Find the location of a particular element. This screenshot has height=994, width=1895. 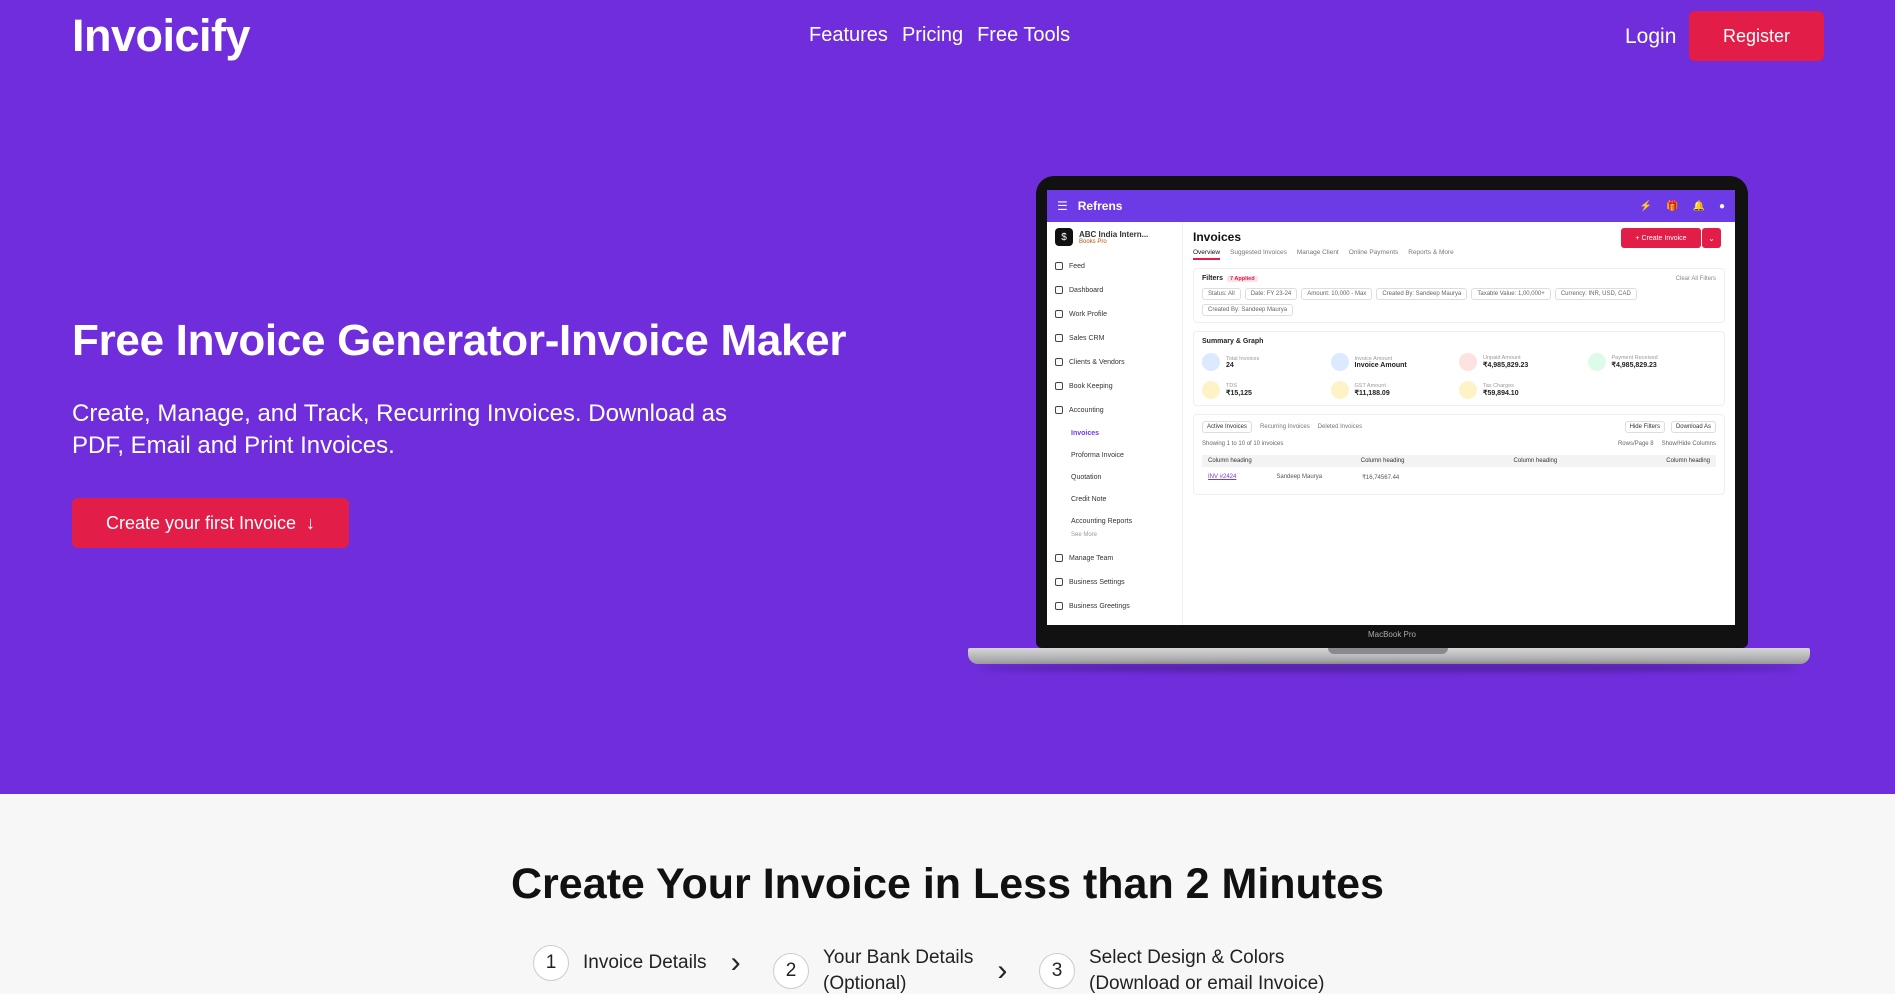

stat-tax: Tax Charges ₹59,894.10 is located at coordinates (1523, 390).